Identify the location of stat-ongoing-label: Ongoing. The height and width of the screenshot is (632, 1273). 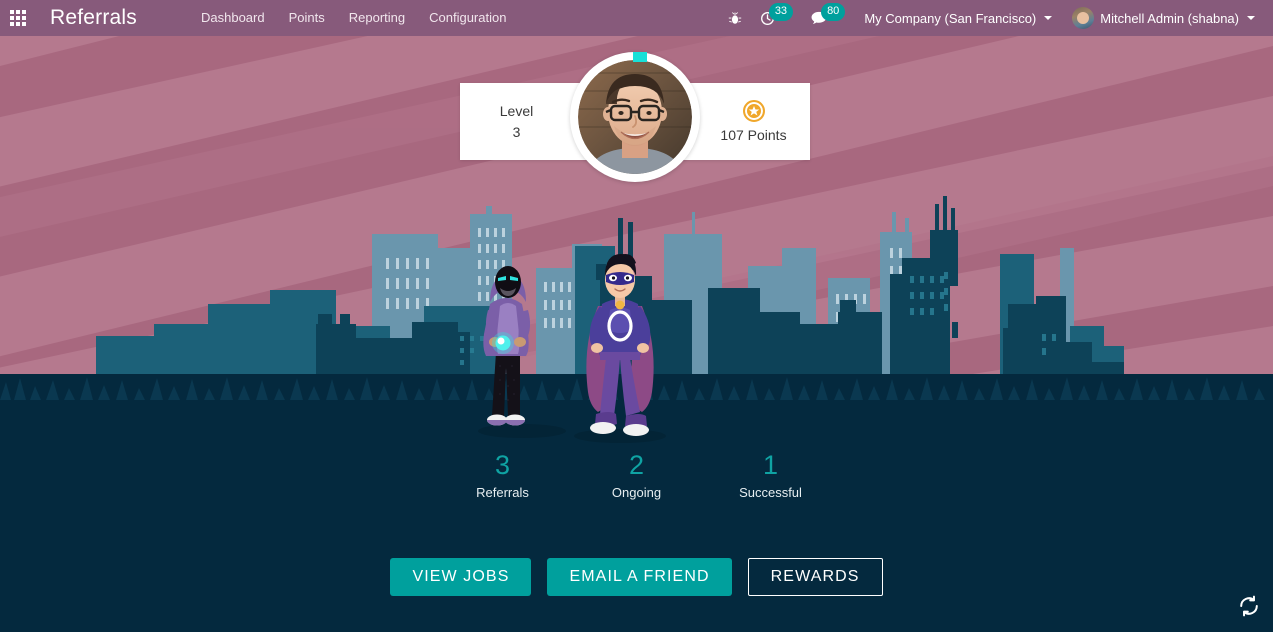
(636, 492).